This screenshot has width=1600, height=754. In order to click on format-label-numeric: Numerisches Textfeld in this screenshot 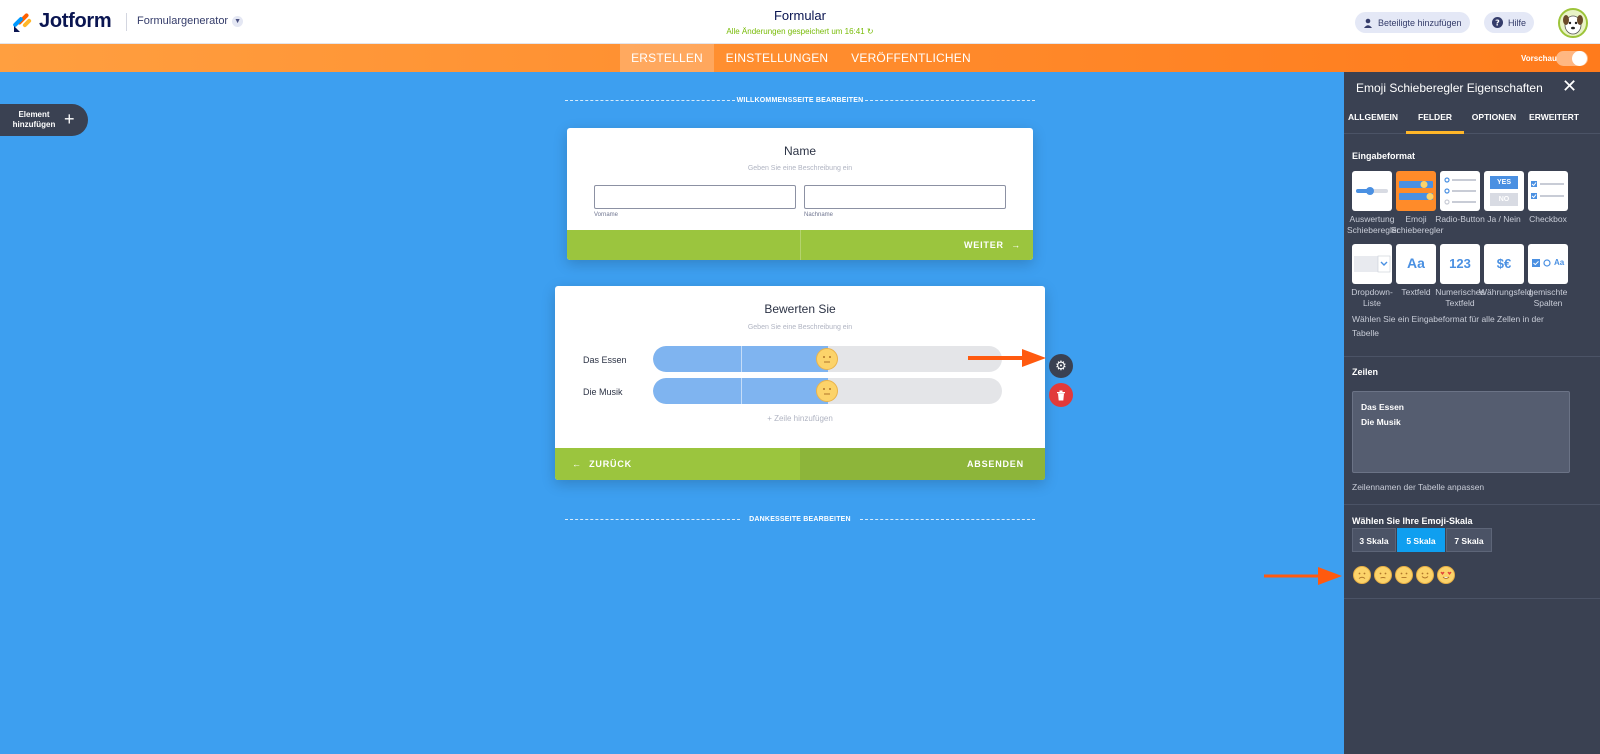, I will do `click(1460, 297)`.